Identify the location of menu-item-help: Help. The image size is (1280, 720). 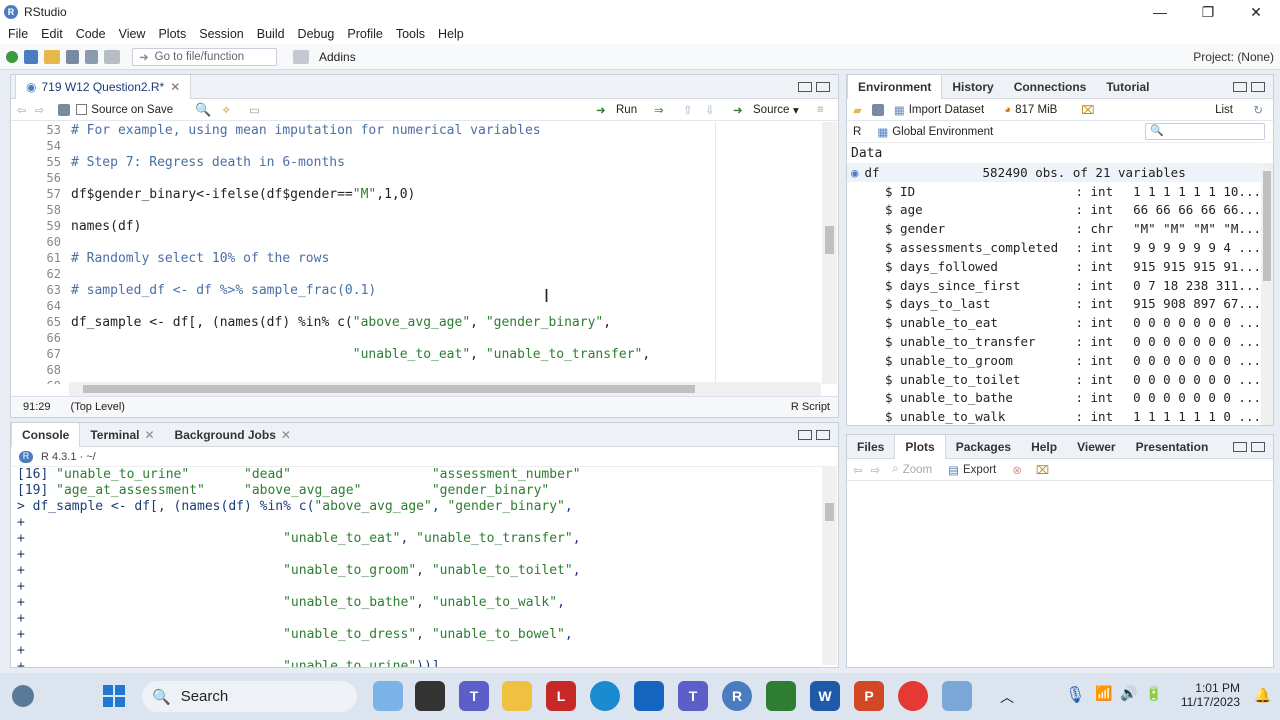
(451, 34).